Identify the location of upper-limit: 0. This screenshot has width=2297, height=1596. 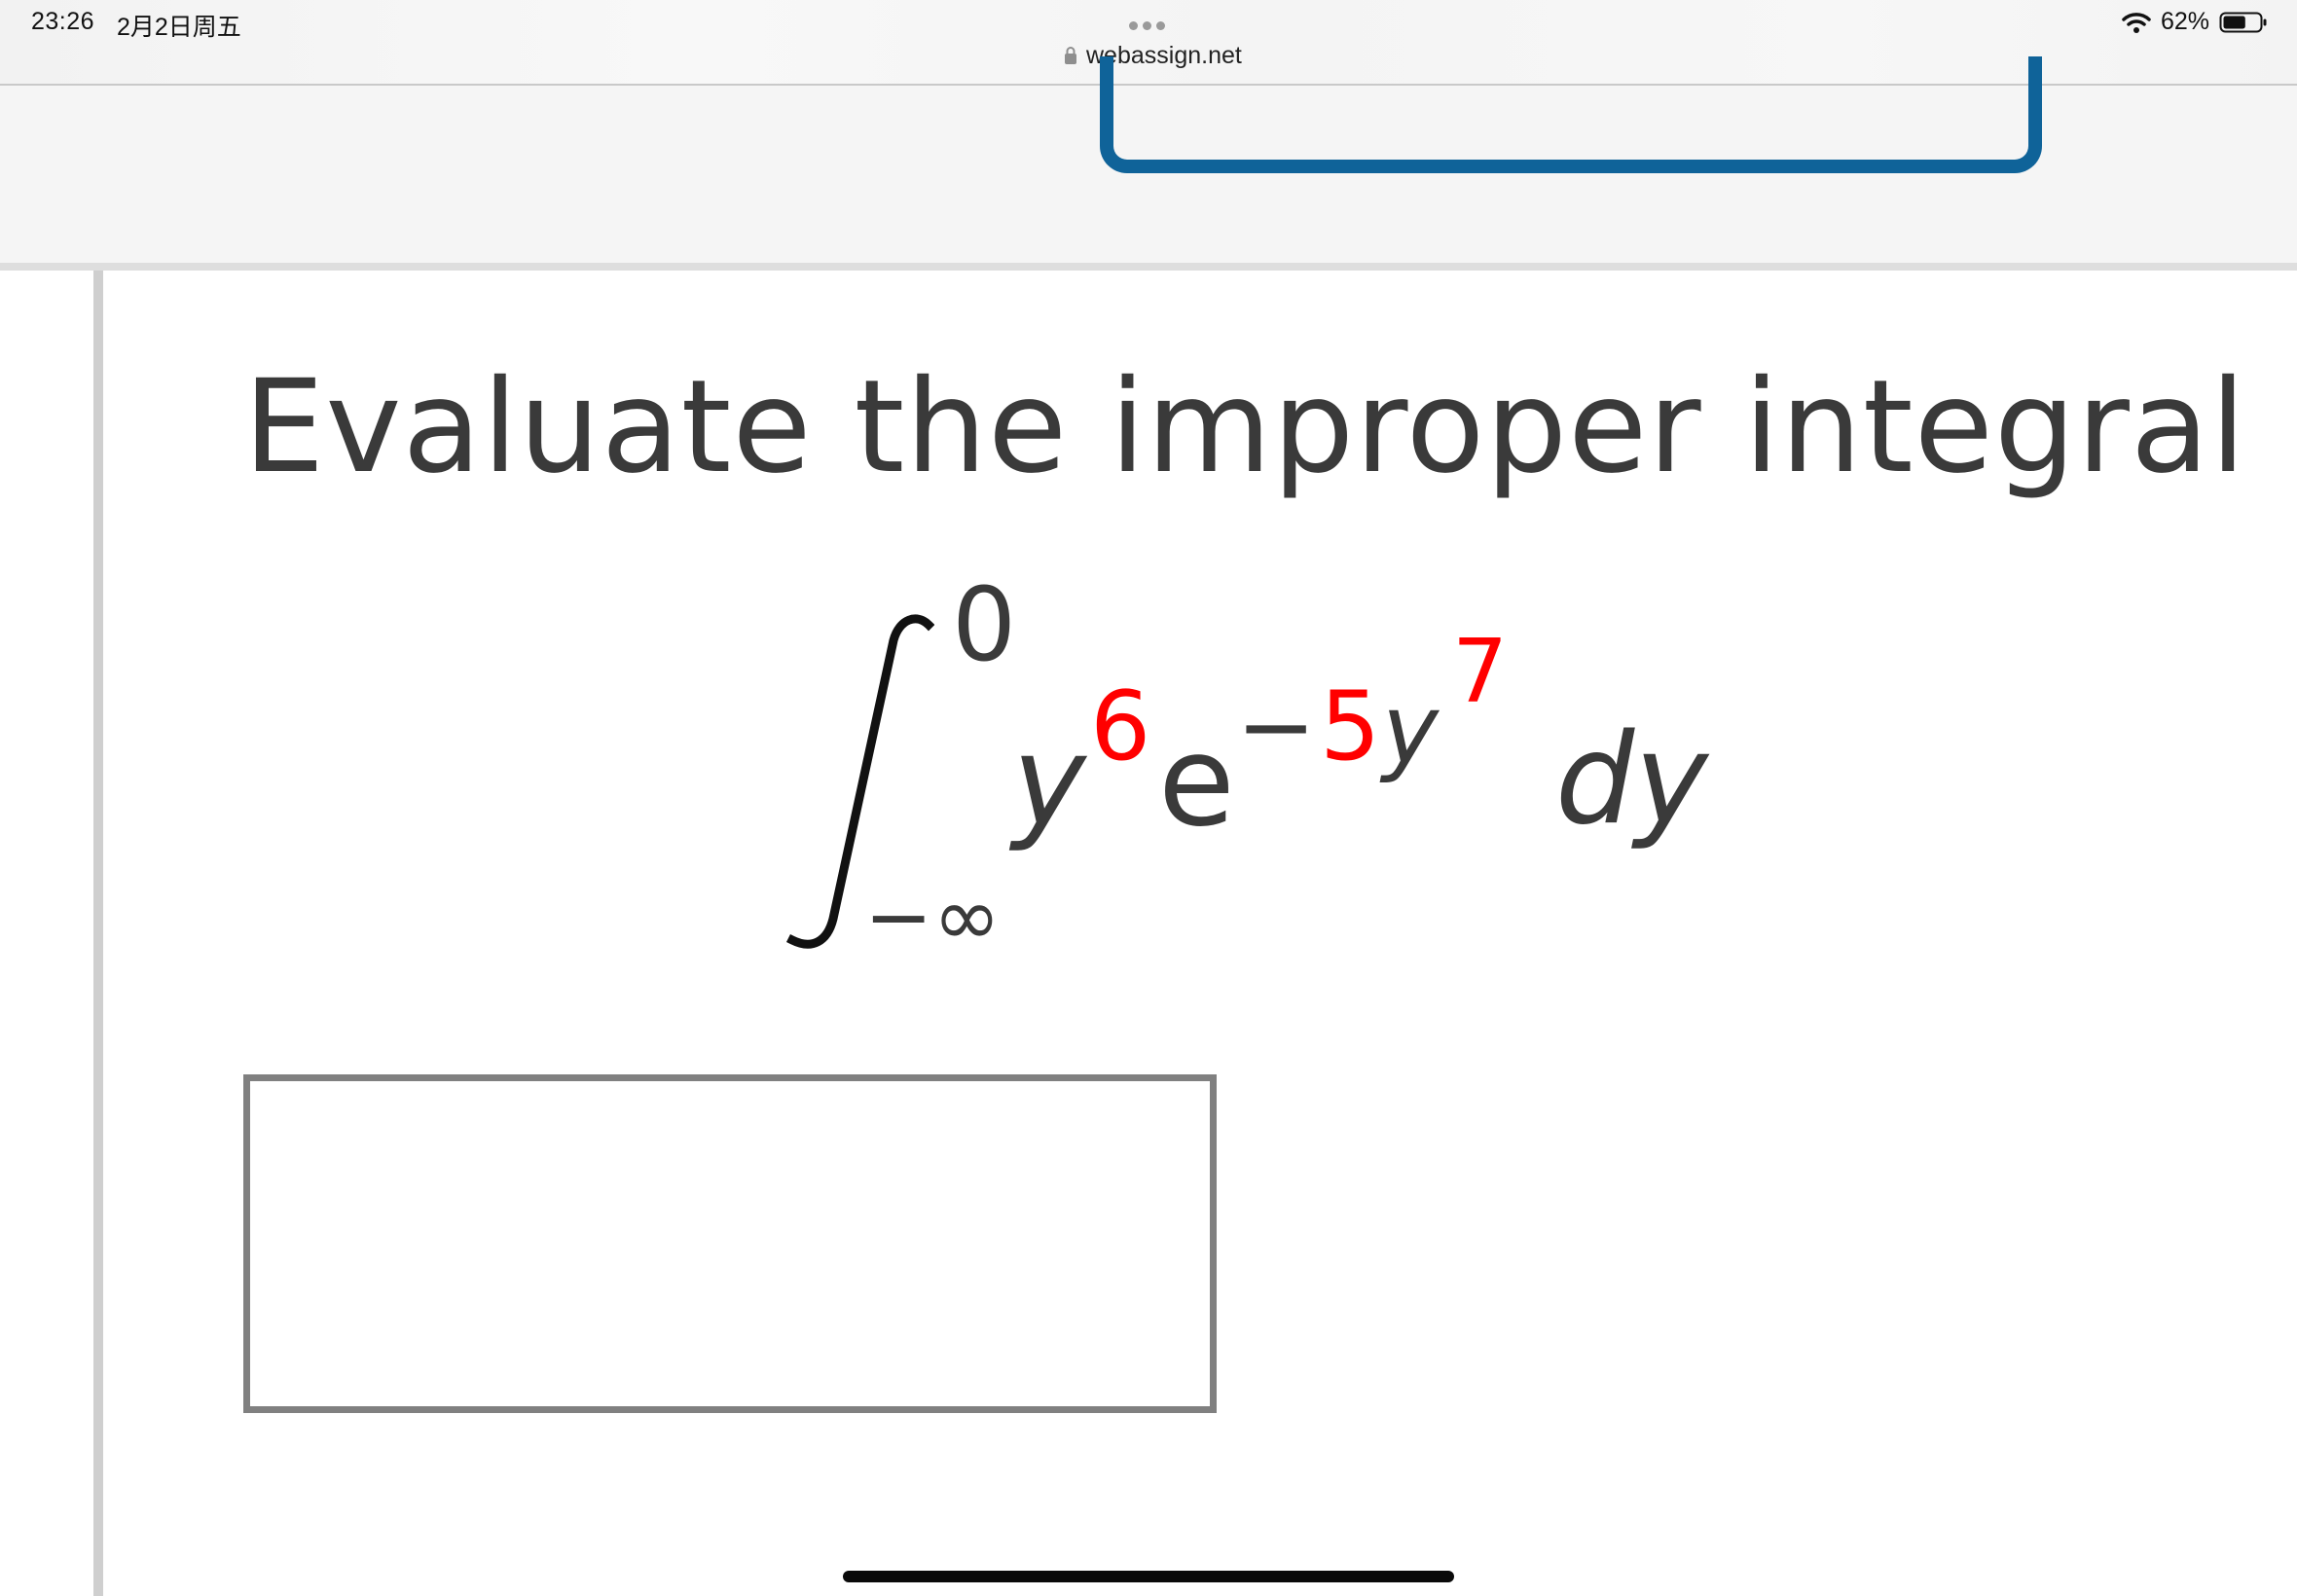
(984, 624).